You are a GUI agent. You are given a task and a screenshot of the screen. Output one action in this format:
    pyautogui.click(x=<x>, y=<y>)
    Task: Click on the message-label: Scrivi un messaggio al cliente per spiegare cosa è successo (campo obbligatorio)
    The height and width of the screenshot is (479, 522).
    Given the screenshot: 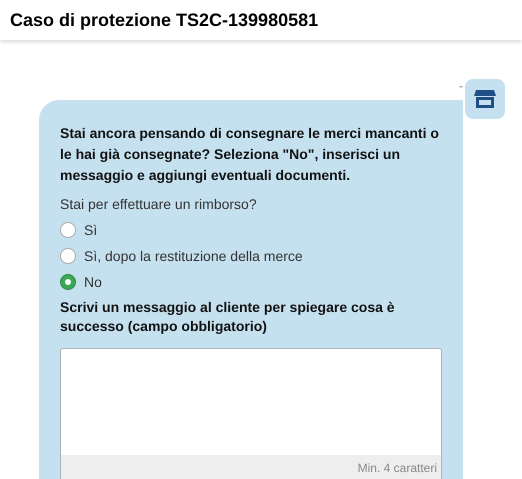 What is the action you would take?
    pyautogui.click(x=228, y=317)
    